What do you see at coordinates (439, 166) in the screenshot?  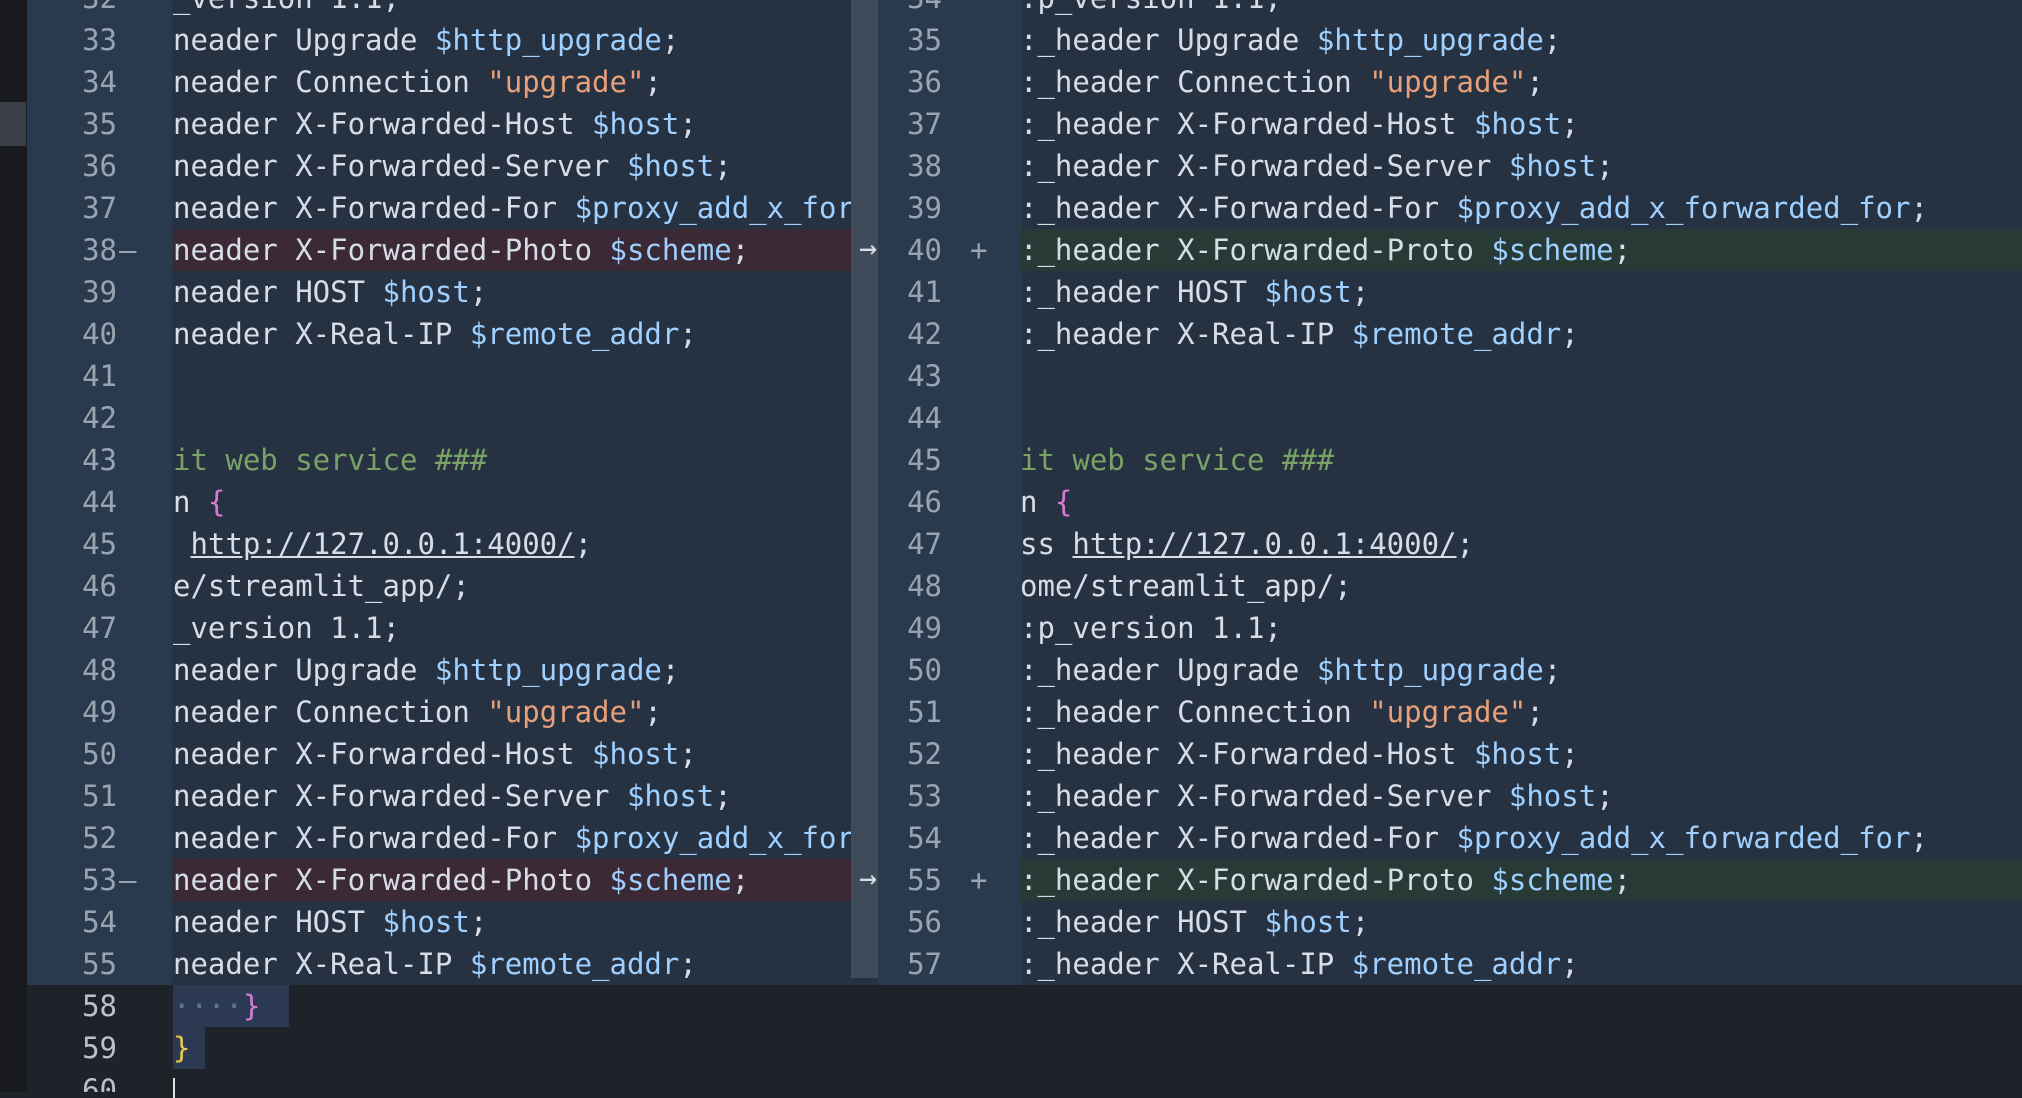 I see `diff-line: 36 neader X-Forwarded-Server $host;` at bounding box center [439, 166].